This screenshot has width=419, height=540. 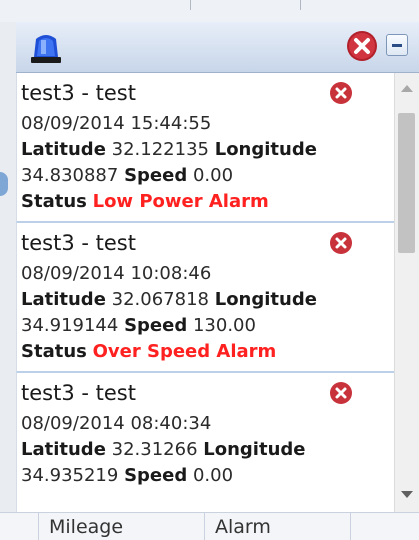 What do you see at coordinates (406, 292) in the screenshot?
I see `vertical-scrollbar` at bounding box center [406, 292].